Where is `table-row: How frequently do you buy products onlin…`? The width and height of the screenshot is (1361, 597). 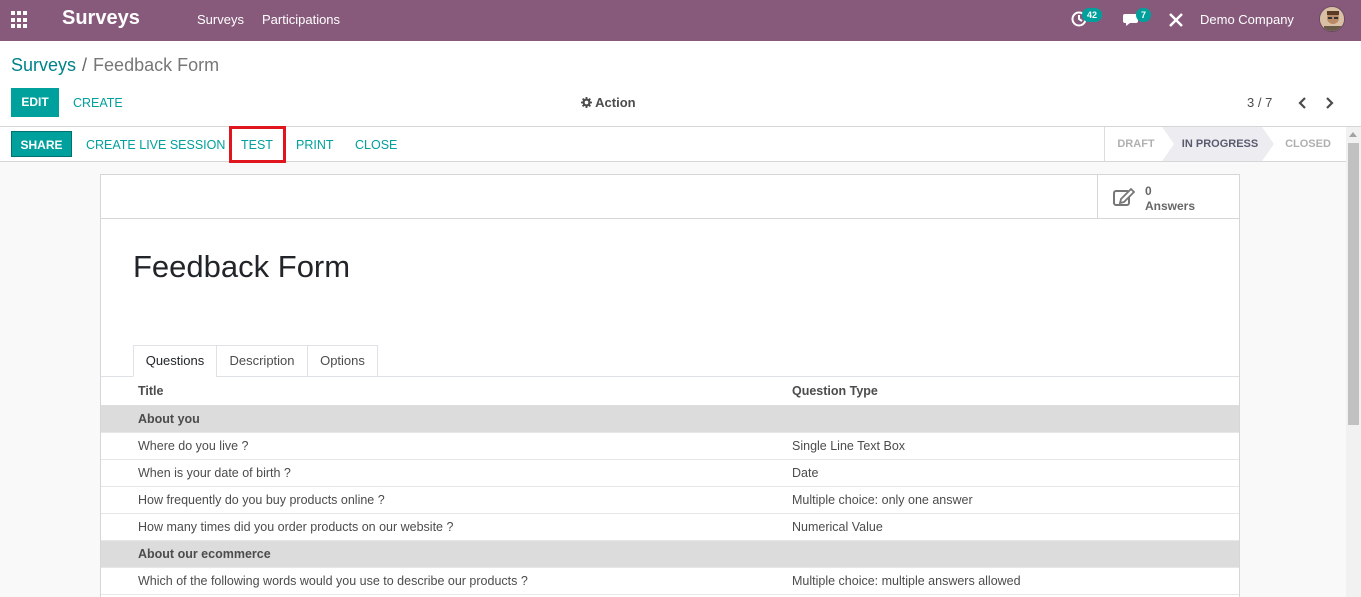
table-row: How frequently do you buy products onlin… is located at coordinates (670, 500).